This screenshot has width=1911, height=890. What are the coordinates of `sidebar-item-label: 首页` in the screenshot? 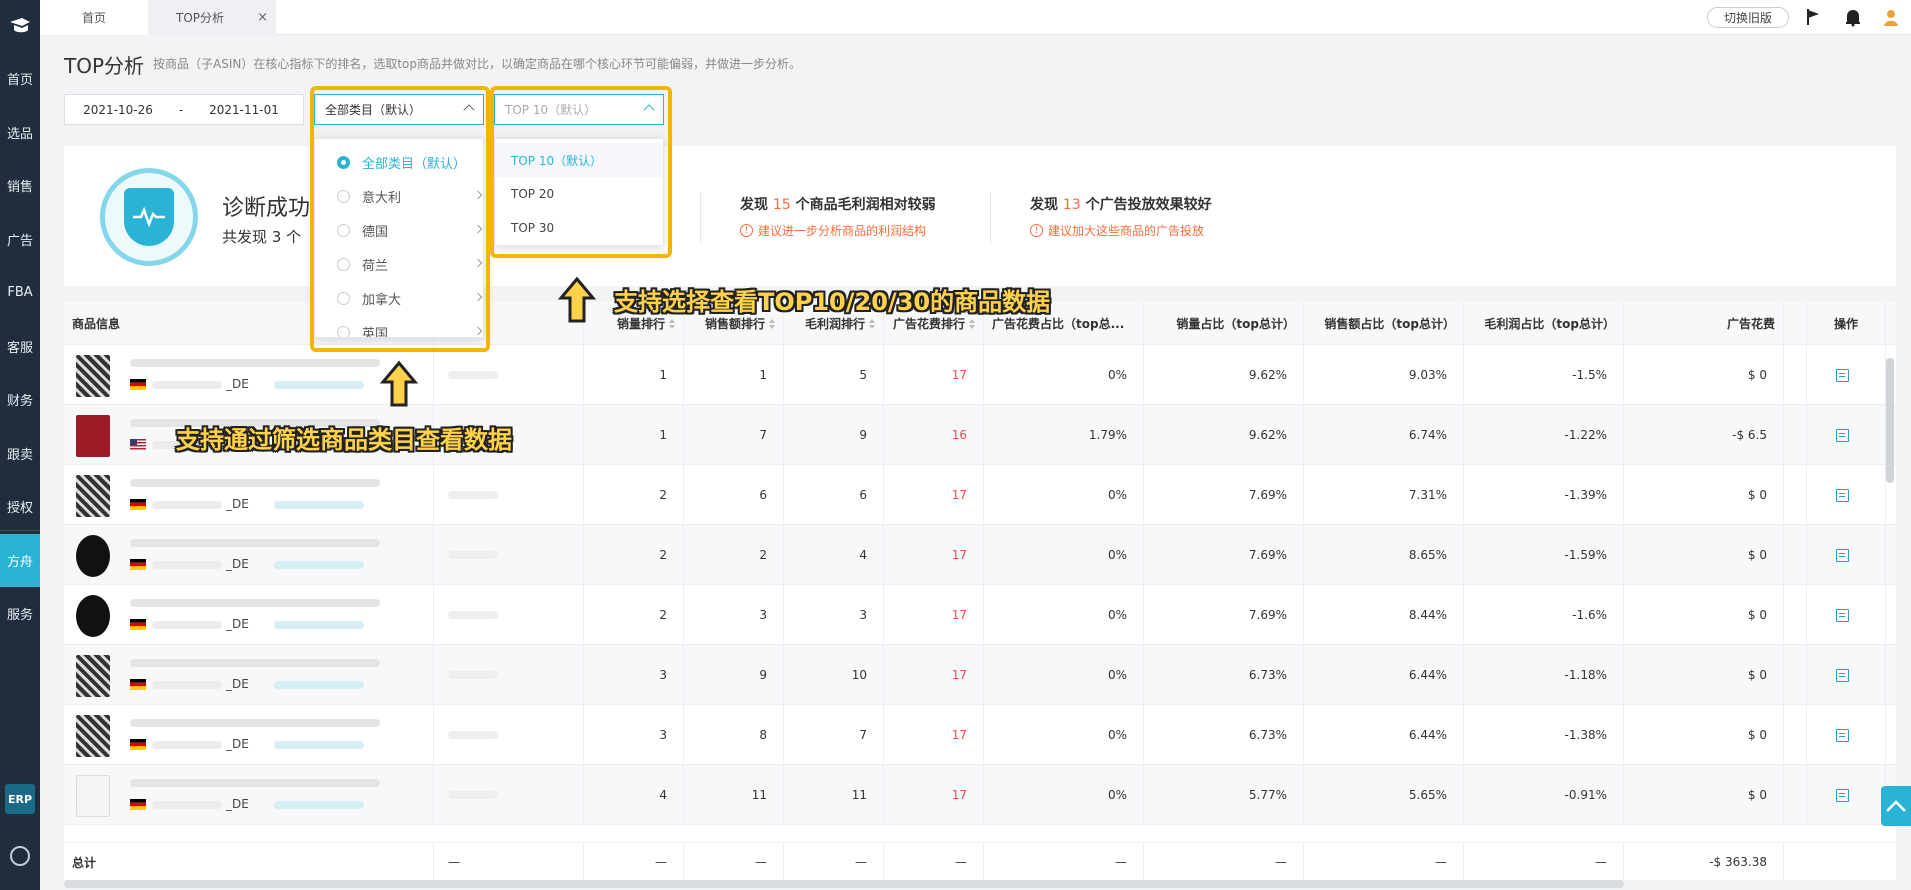 It's located at (19, 81).